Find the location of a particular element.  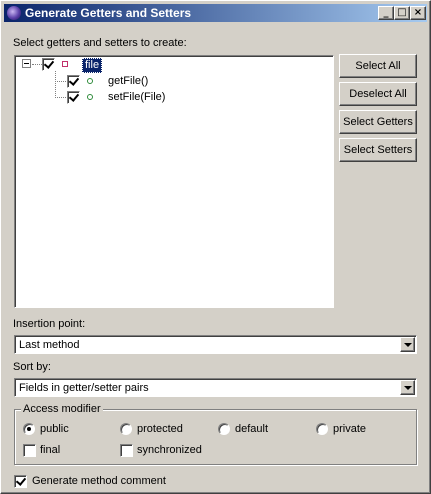

sort-by-label: Sort by: is located at coordinates (32, 367).